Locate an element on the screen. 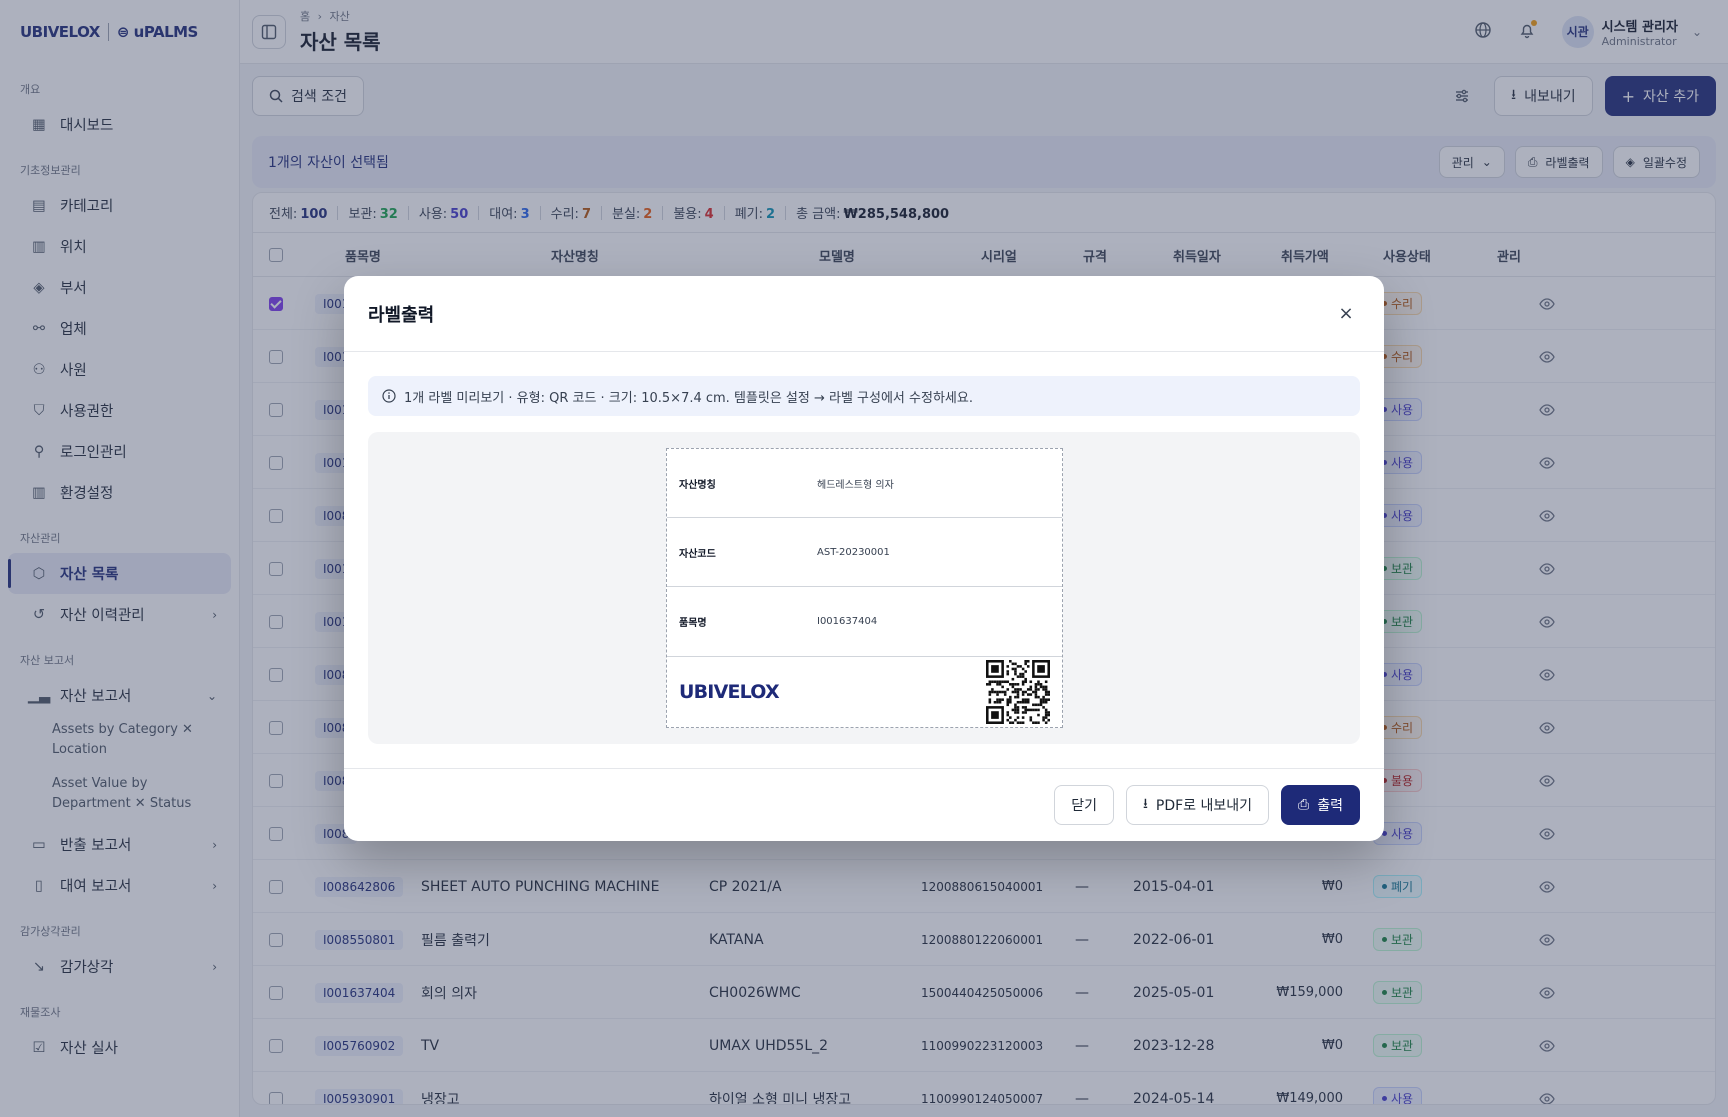 The width and height of the screenshot is (1728, 1117). label-row: 자산코드 AST-20230001 is located at coordinates (864, 552).